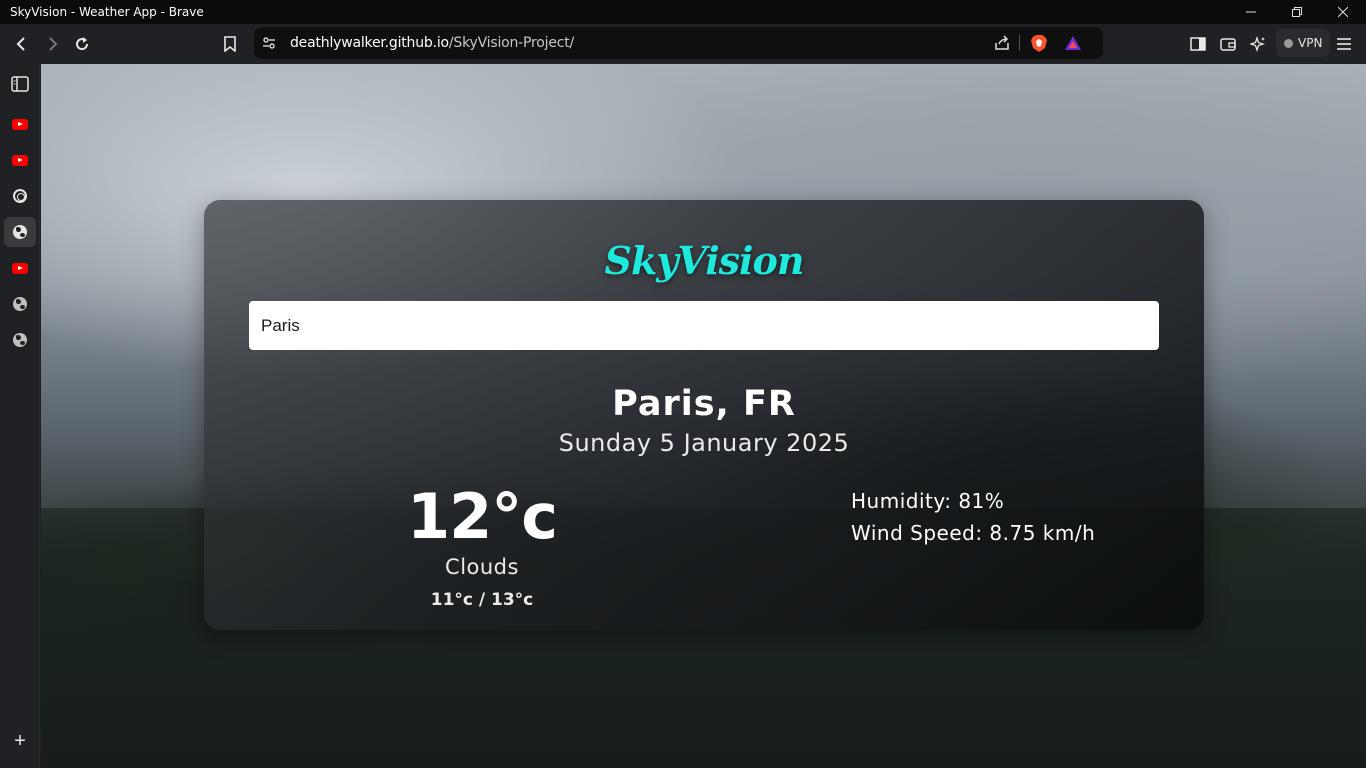 The image size is (1366, 768). I want to click on current-temperature: 12°c, so click(482, 516).